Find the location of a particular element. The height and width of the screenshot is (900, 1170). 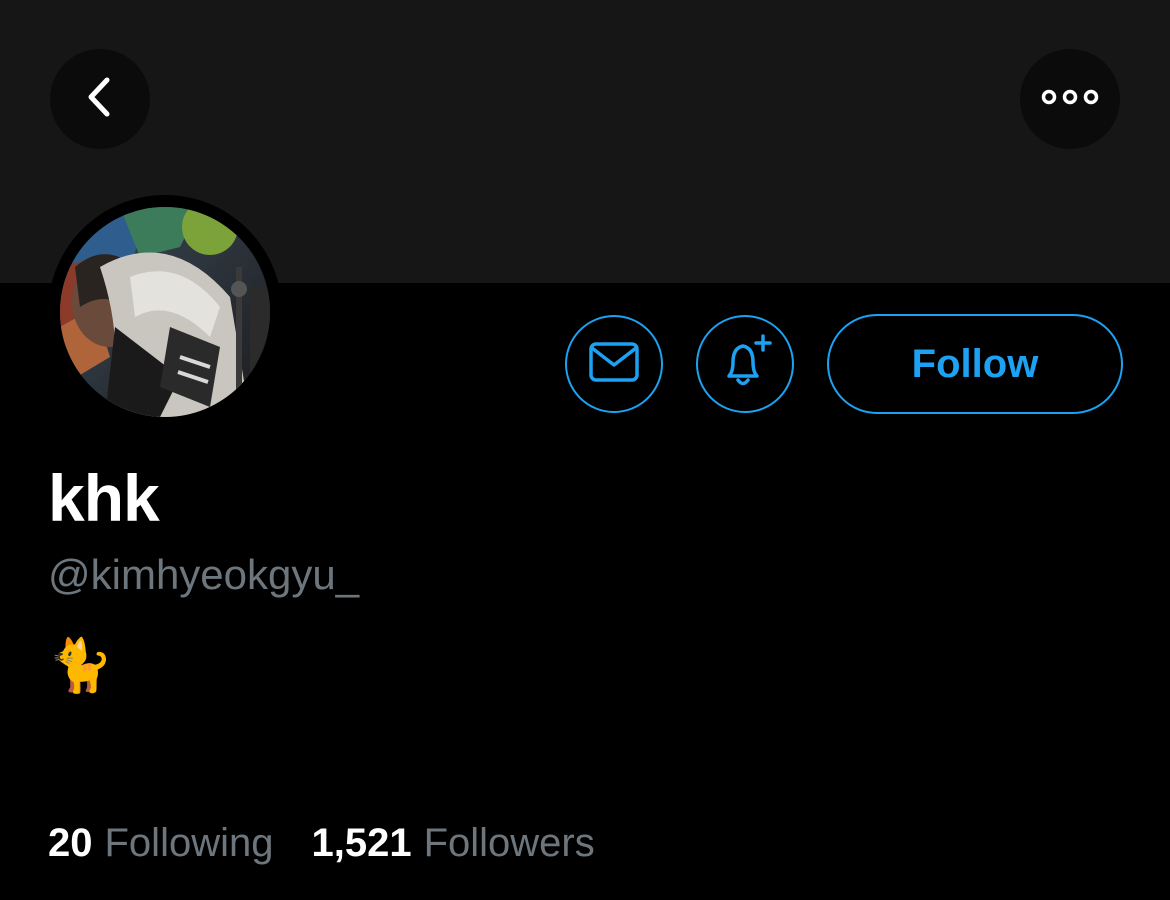

followers-count: 1,521 is located at coordinates (361, 843).